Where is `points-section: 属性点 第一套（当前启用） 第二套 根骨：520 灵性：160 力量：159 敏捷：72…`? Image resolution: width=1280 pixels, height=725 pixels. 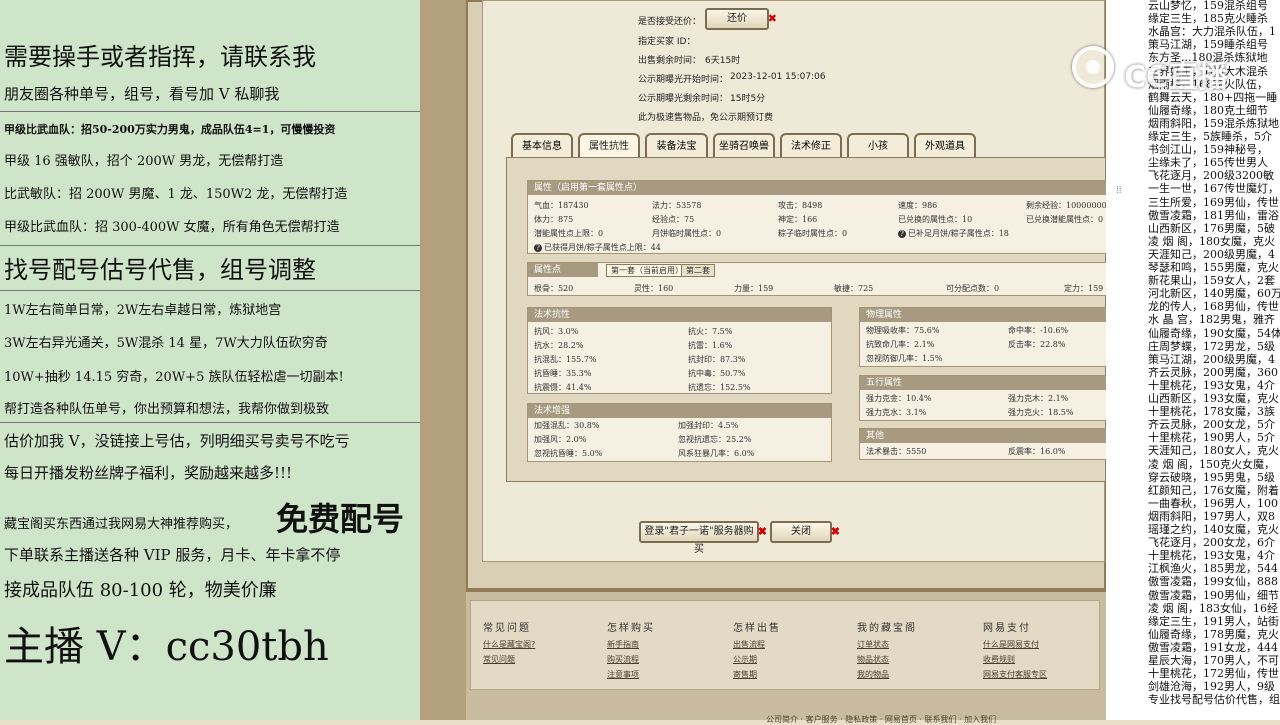
points-section: 属性点 第一套（当前启用） 第二套 根骨：520 灵性：160 力量：159 敏捷：72… is located at coordinates (817, 279).